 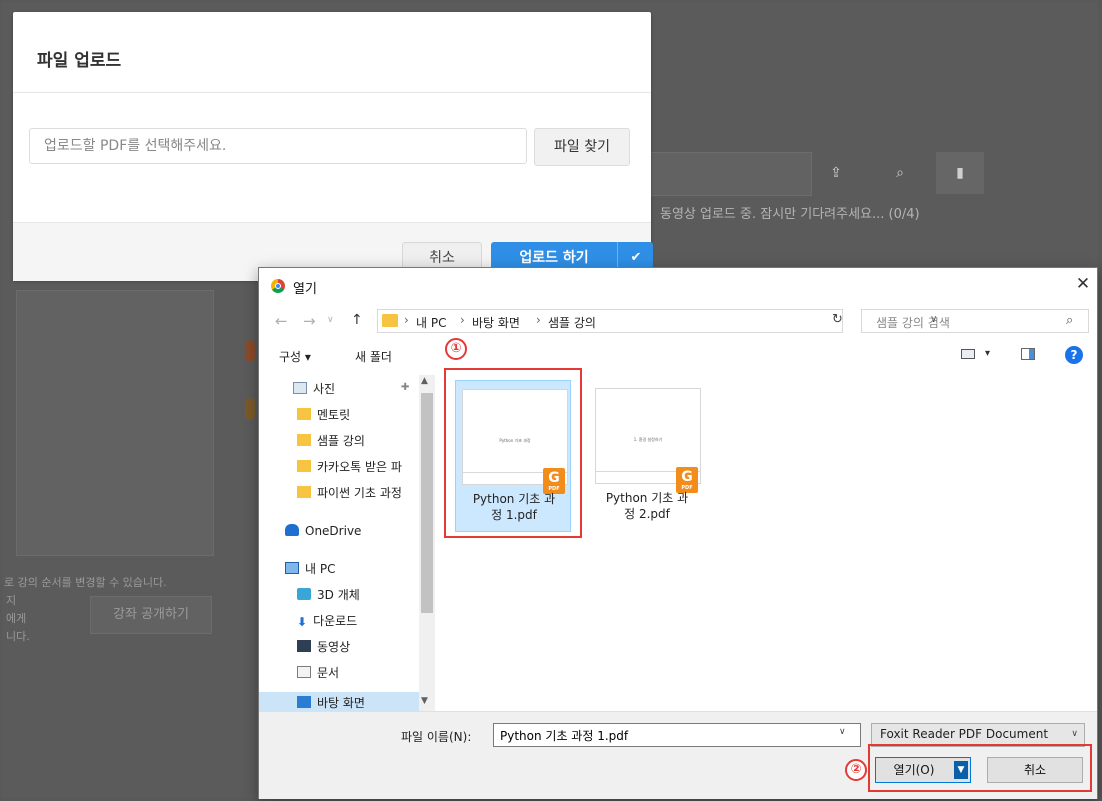 What do you see at coordinates (424, 701) in the screenshot?
I see `scroll-down-icon: ▼` at bounding box center [424, 701].